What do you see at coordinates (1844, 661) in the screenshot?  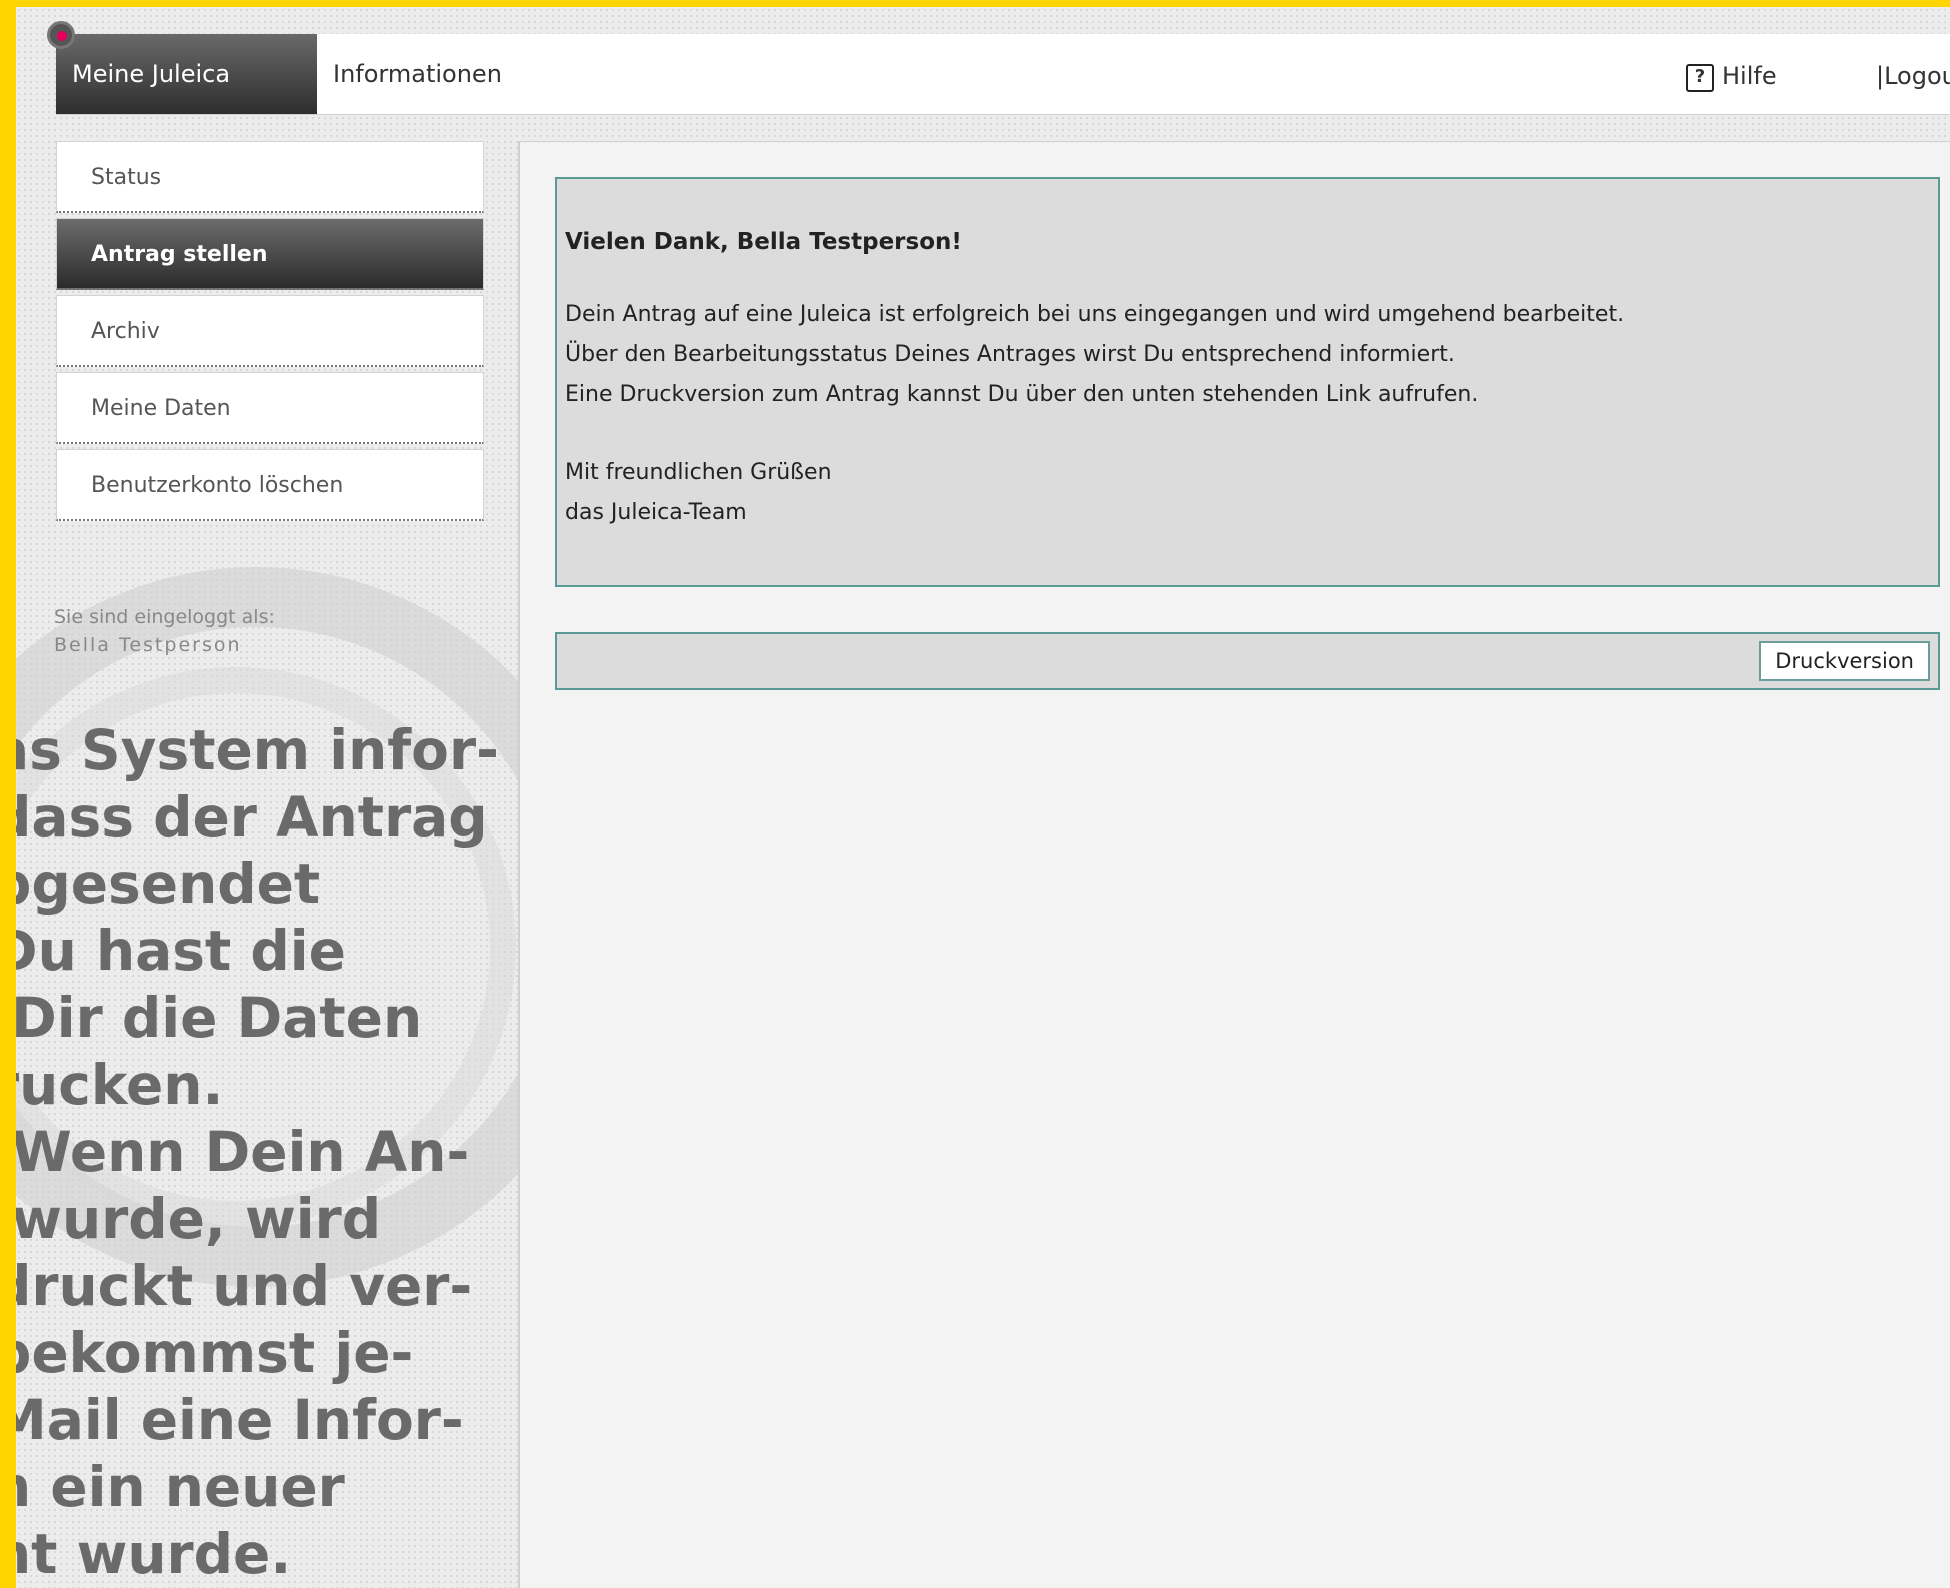 I see `print-version-button: Druckversion` at bounding box center [1844, 661].